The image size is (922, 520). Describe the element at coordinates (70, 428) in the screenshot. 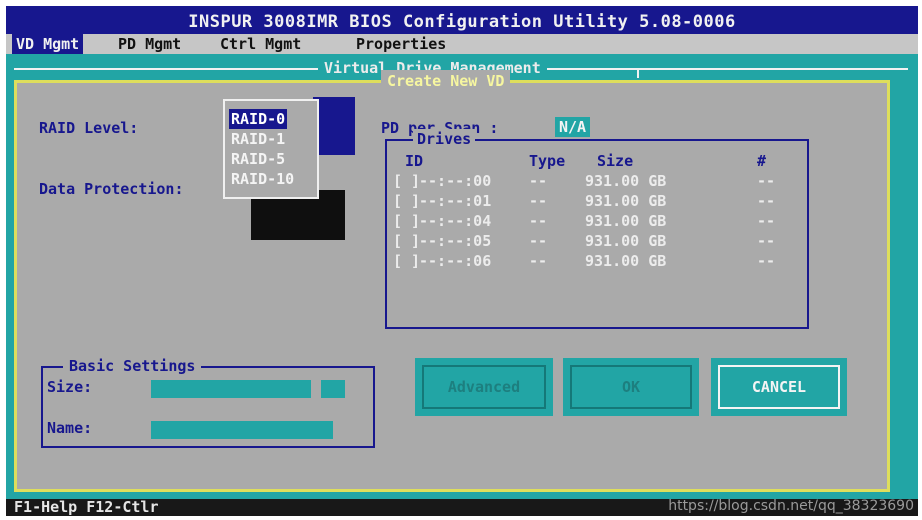

I see `name-label: Name:` at that location.